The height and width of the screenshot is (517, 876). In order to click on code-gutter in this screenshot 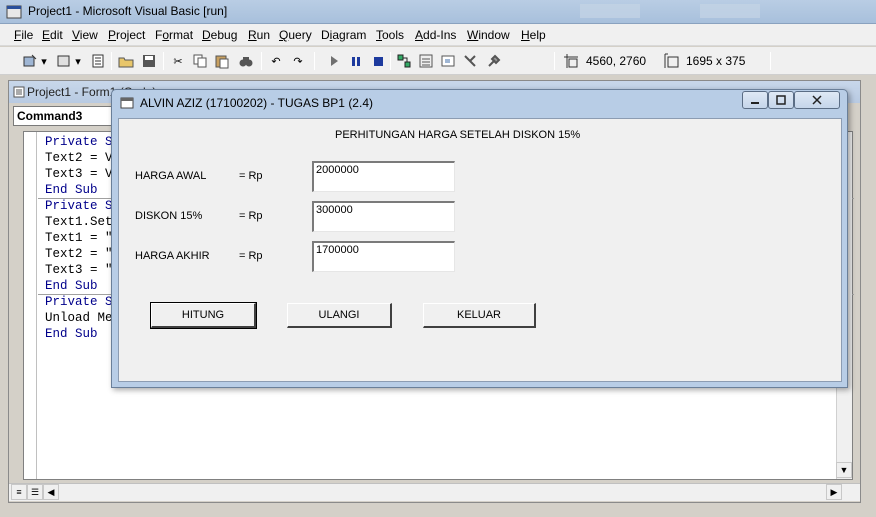, I will do `click(30, 305)`.